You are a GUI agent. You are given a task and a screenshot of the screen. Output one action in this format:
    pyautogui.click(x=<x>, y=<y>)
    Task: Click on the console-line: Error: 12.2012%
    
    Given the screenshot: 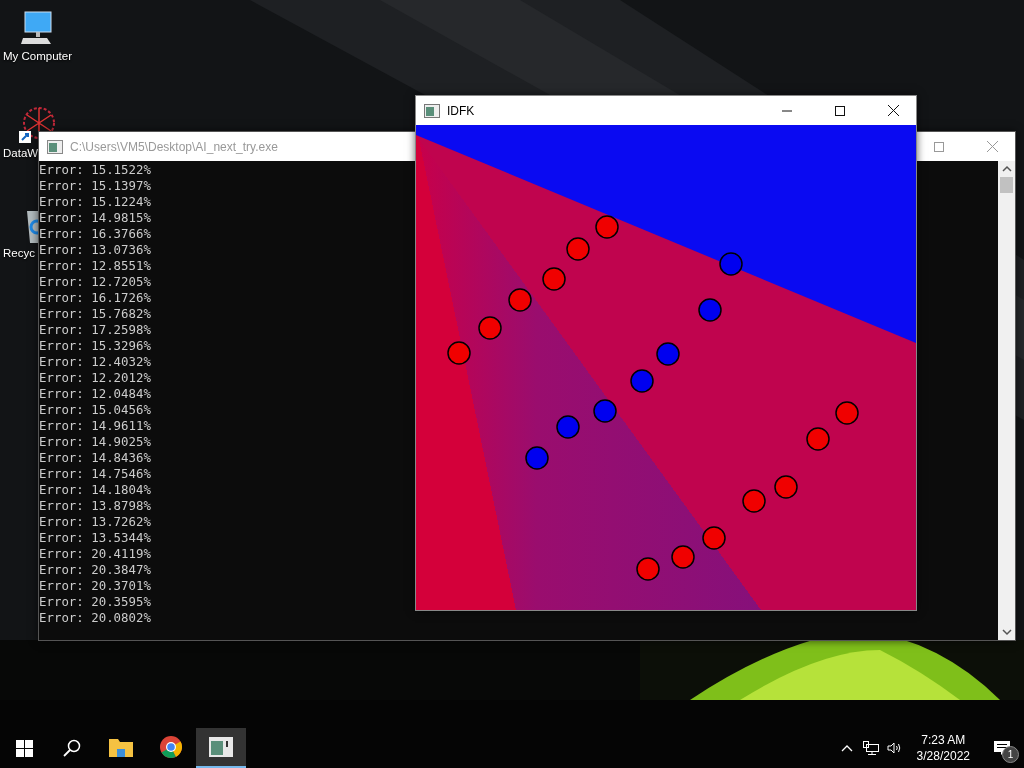 What is the action you would take?
    pyautogui.click(x=95, y=378)
    